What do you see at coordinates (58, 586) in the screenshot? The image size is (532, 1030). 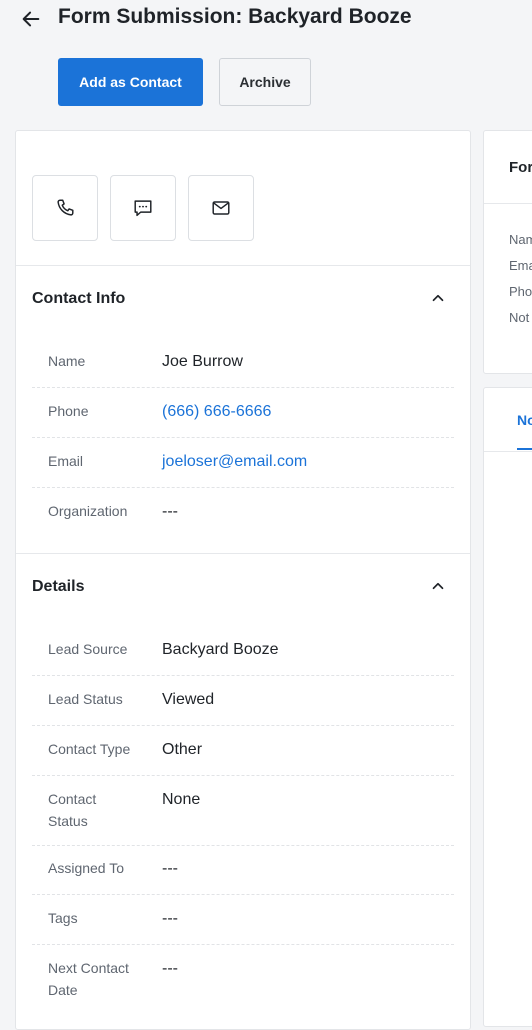 I see `details-title: Details` at bounding box center [58, 586].